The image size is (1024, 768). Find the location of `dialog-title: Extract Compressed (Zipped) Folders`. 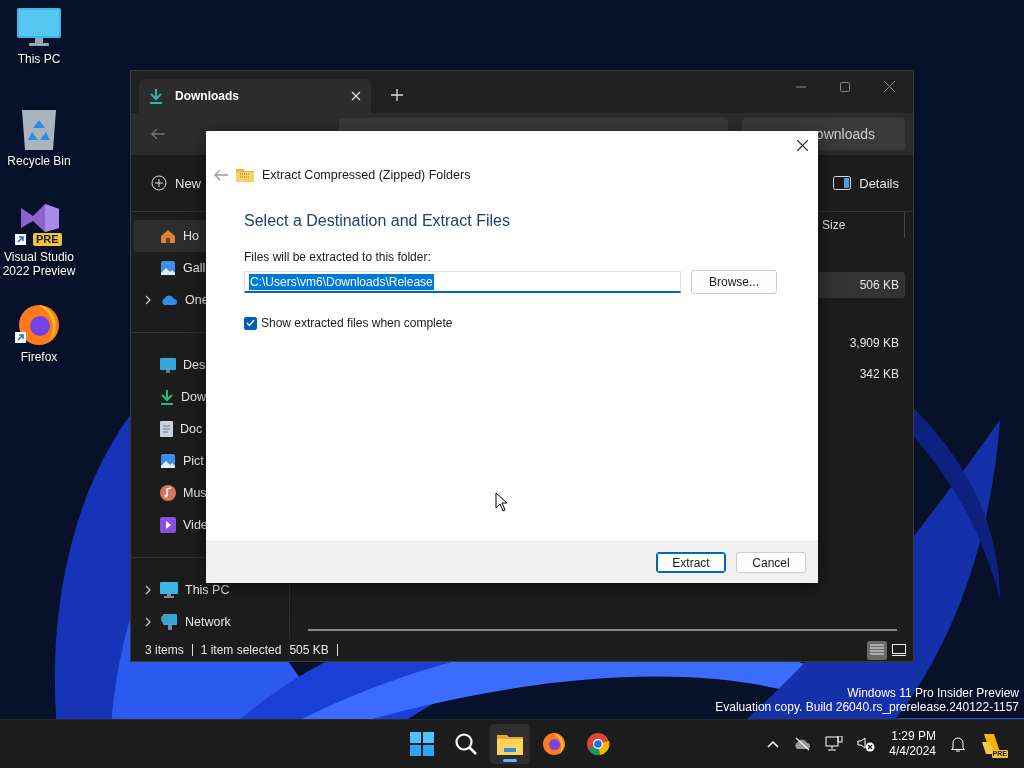

dialog-title: Extract Compressed (Zipped) Folders is located at coordinates (366, 174).